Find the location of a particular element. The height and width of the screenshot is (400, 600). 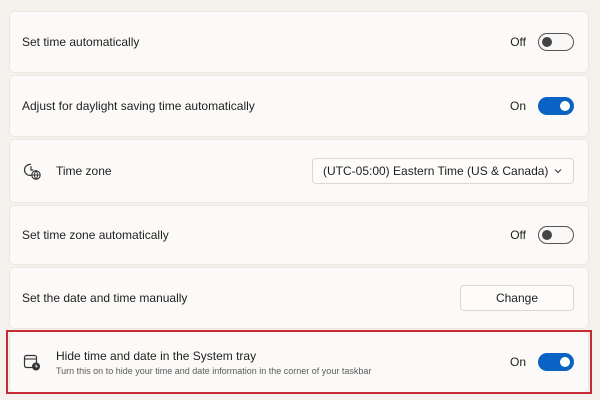

set-time-automatically-row: Set time automatically Off is located at coordinates (299, 42).